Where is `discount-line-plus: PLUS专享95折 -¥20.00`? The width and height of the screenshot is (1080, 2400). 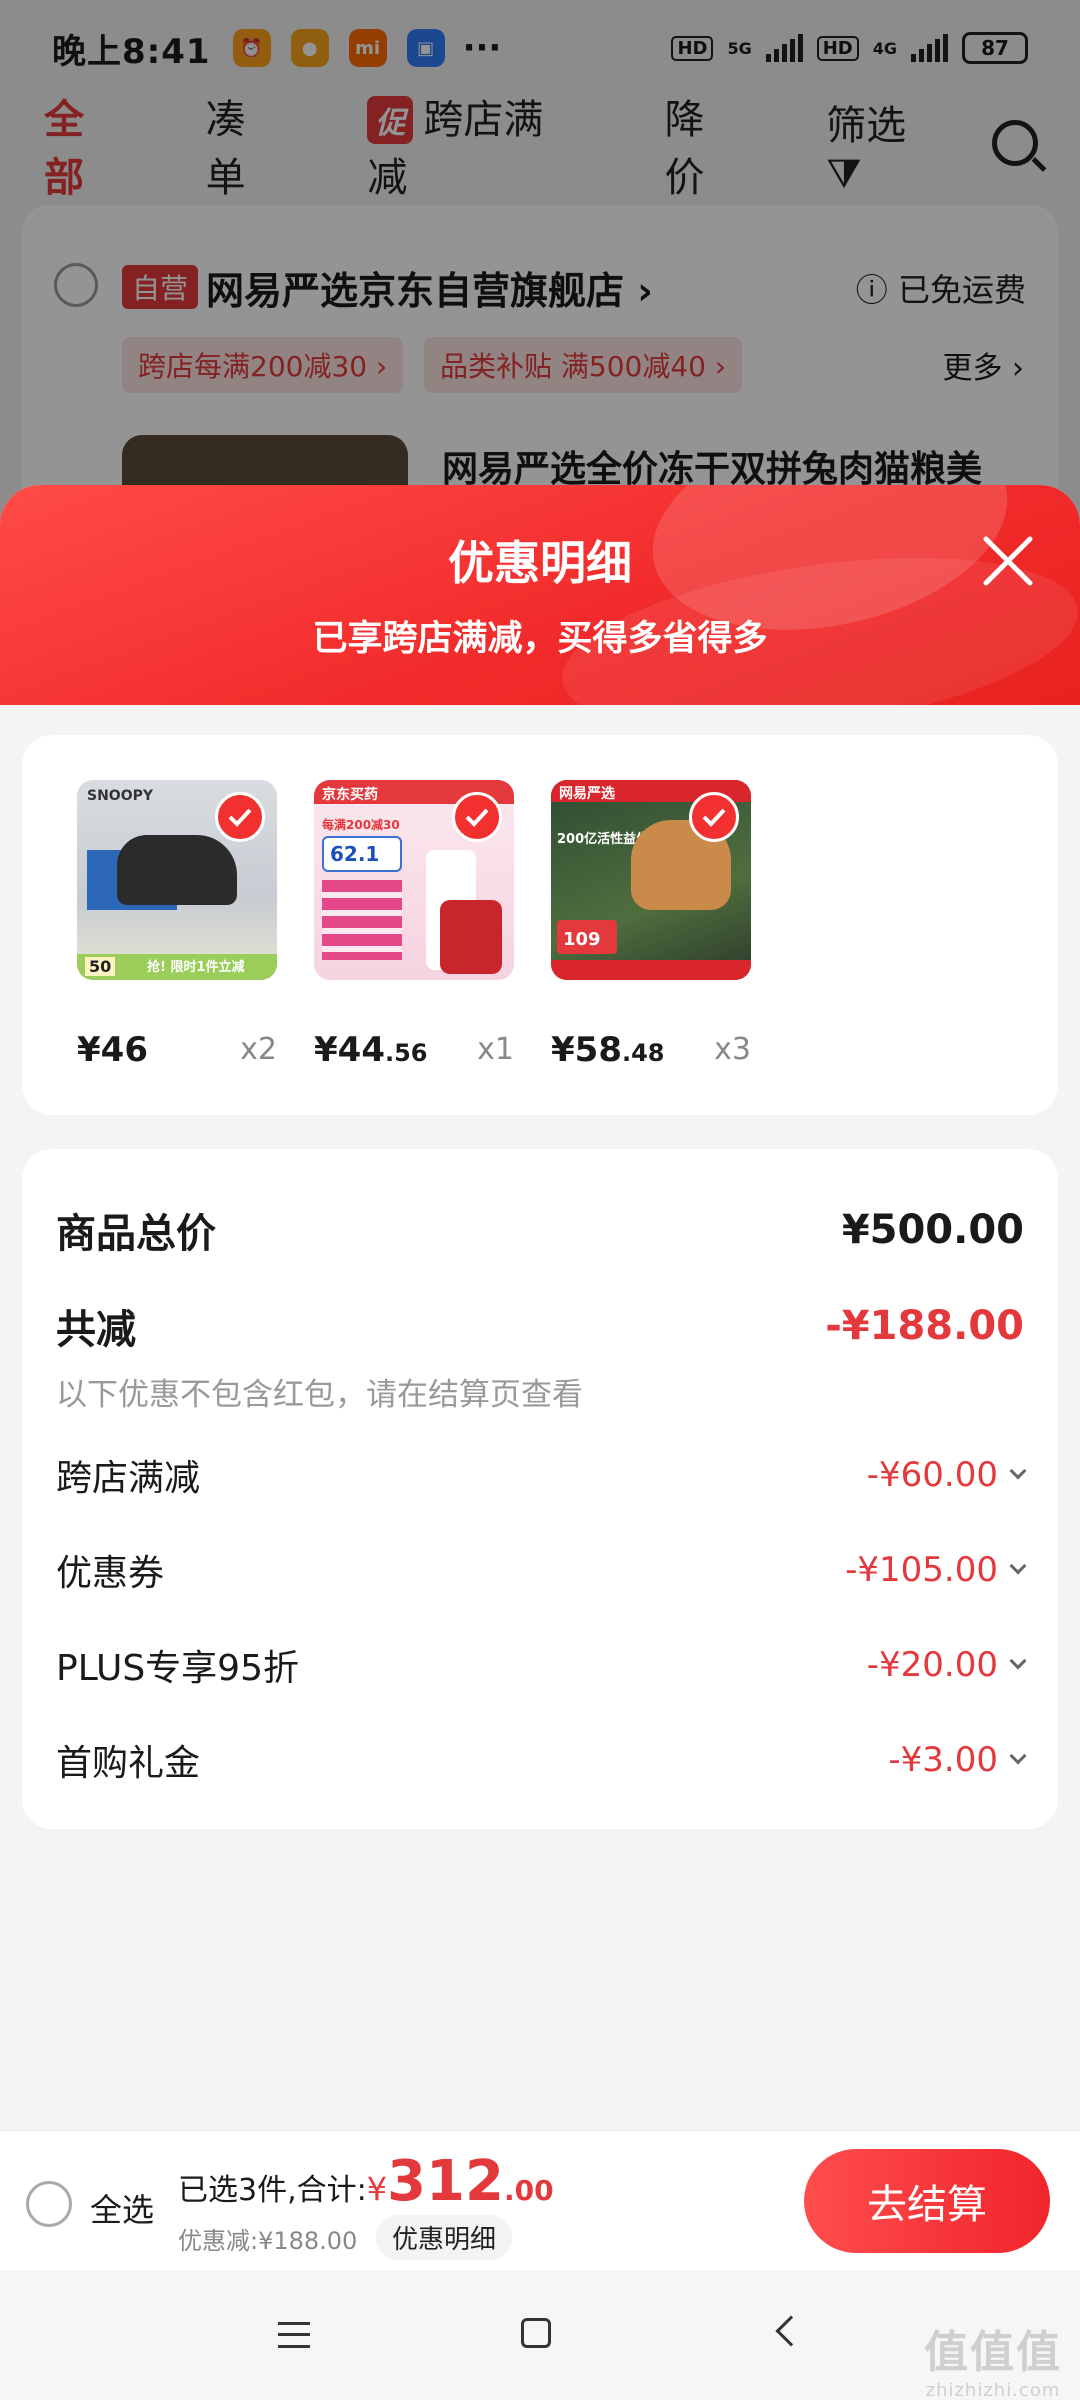
discount-line-plus: PLUS专享95折 -¥20.00 is located at coordinates (541, 1665).